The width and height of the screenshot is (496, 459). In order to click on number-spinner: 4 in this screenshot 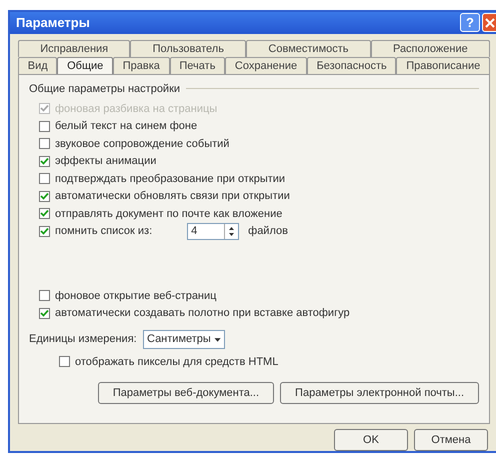, I will do `click(213, 231)`.